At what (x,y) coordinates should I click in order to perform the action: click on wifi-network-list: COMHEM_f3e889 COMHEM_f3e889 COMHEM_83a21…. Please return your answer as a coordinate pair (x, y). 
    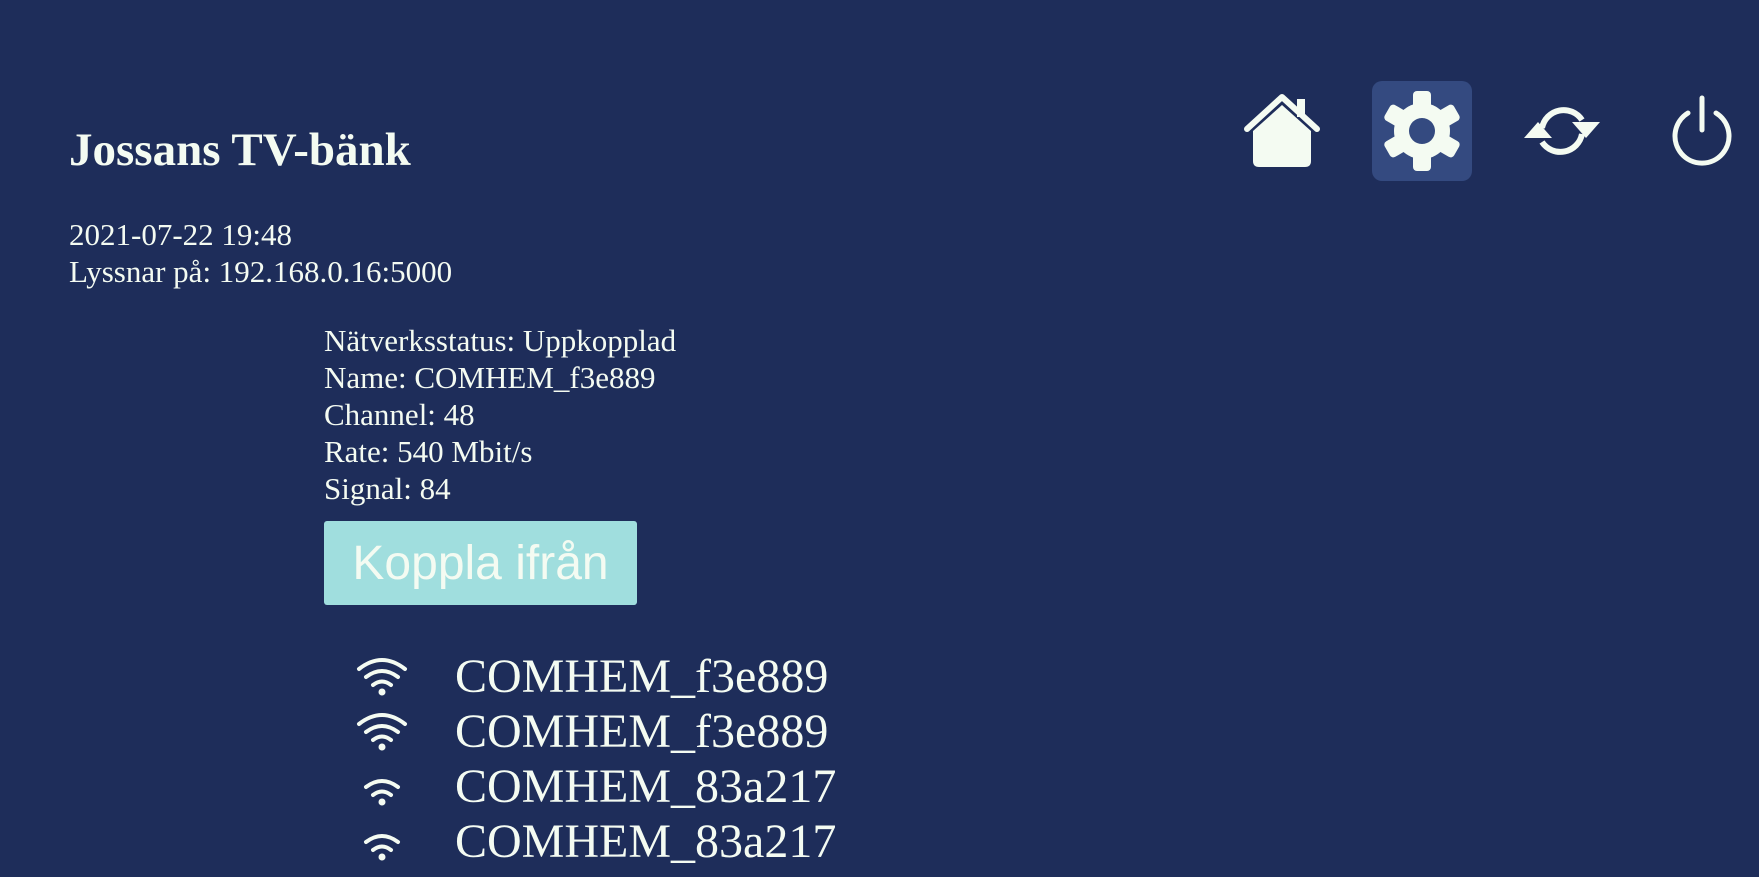
    Looking at the image, I should click on (594, 759).